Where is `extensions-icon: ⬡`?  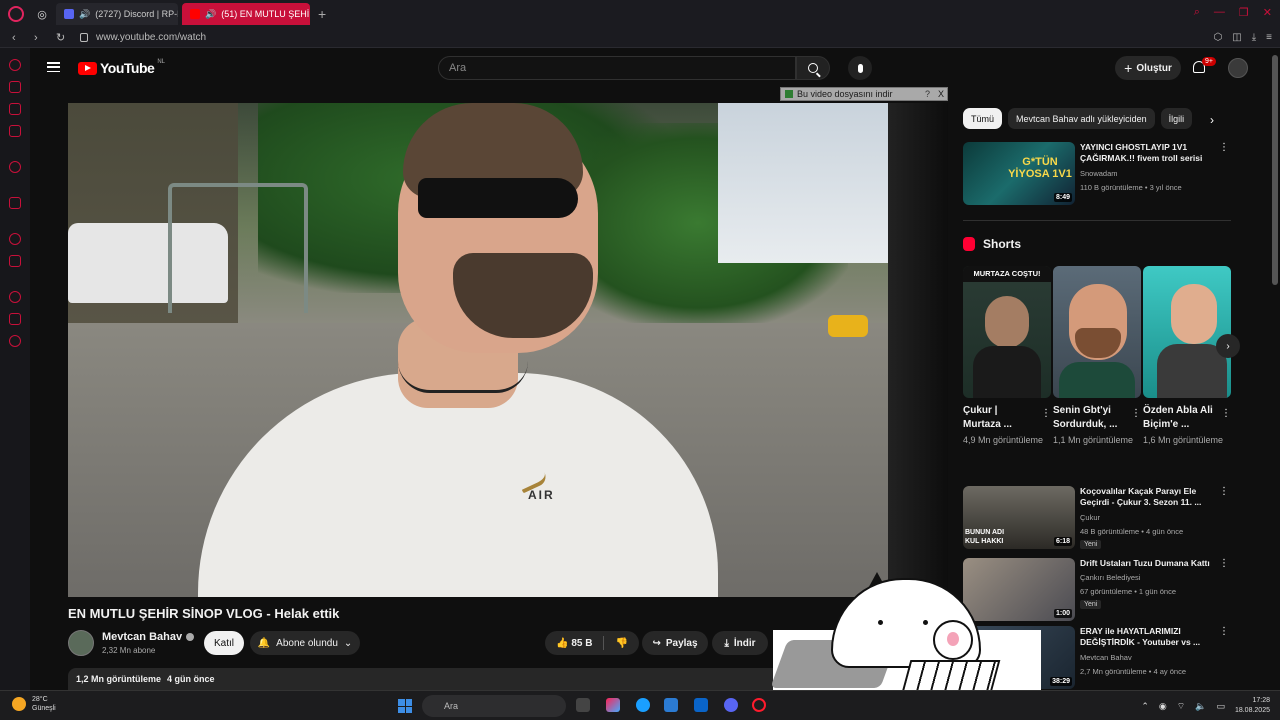
extensions-icon: ⬡ is located at coordinates (1218, 37).